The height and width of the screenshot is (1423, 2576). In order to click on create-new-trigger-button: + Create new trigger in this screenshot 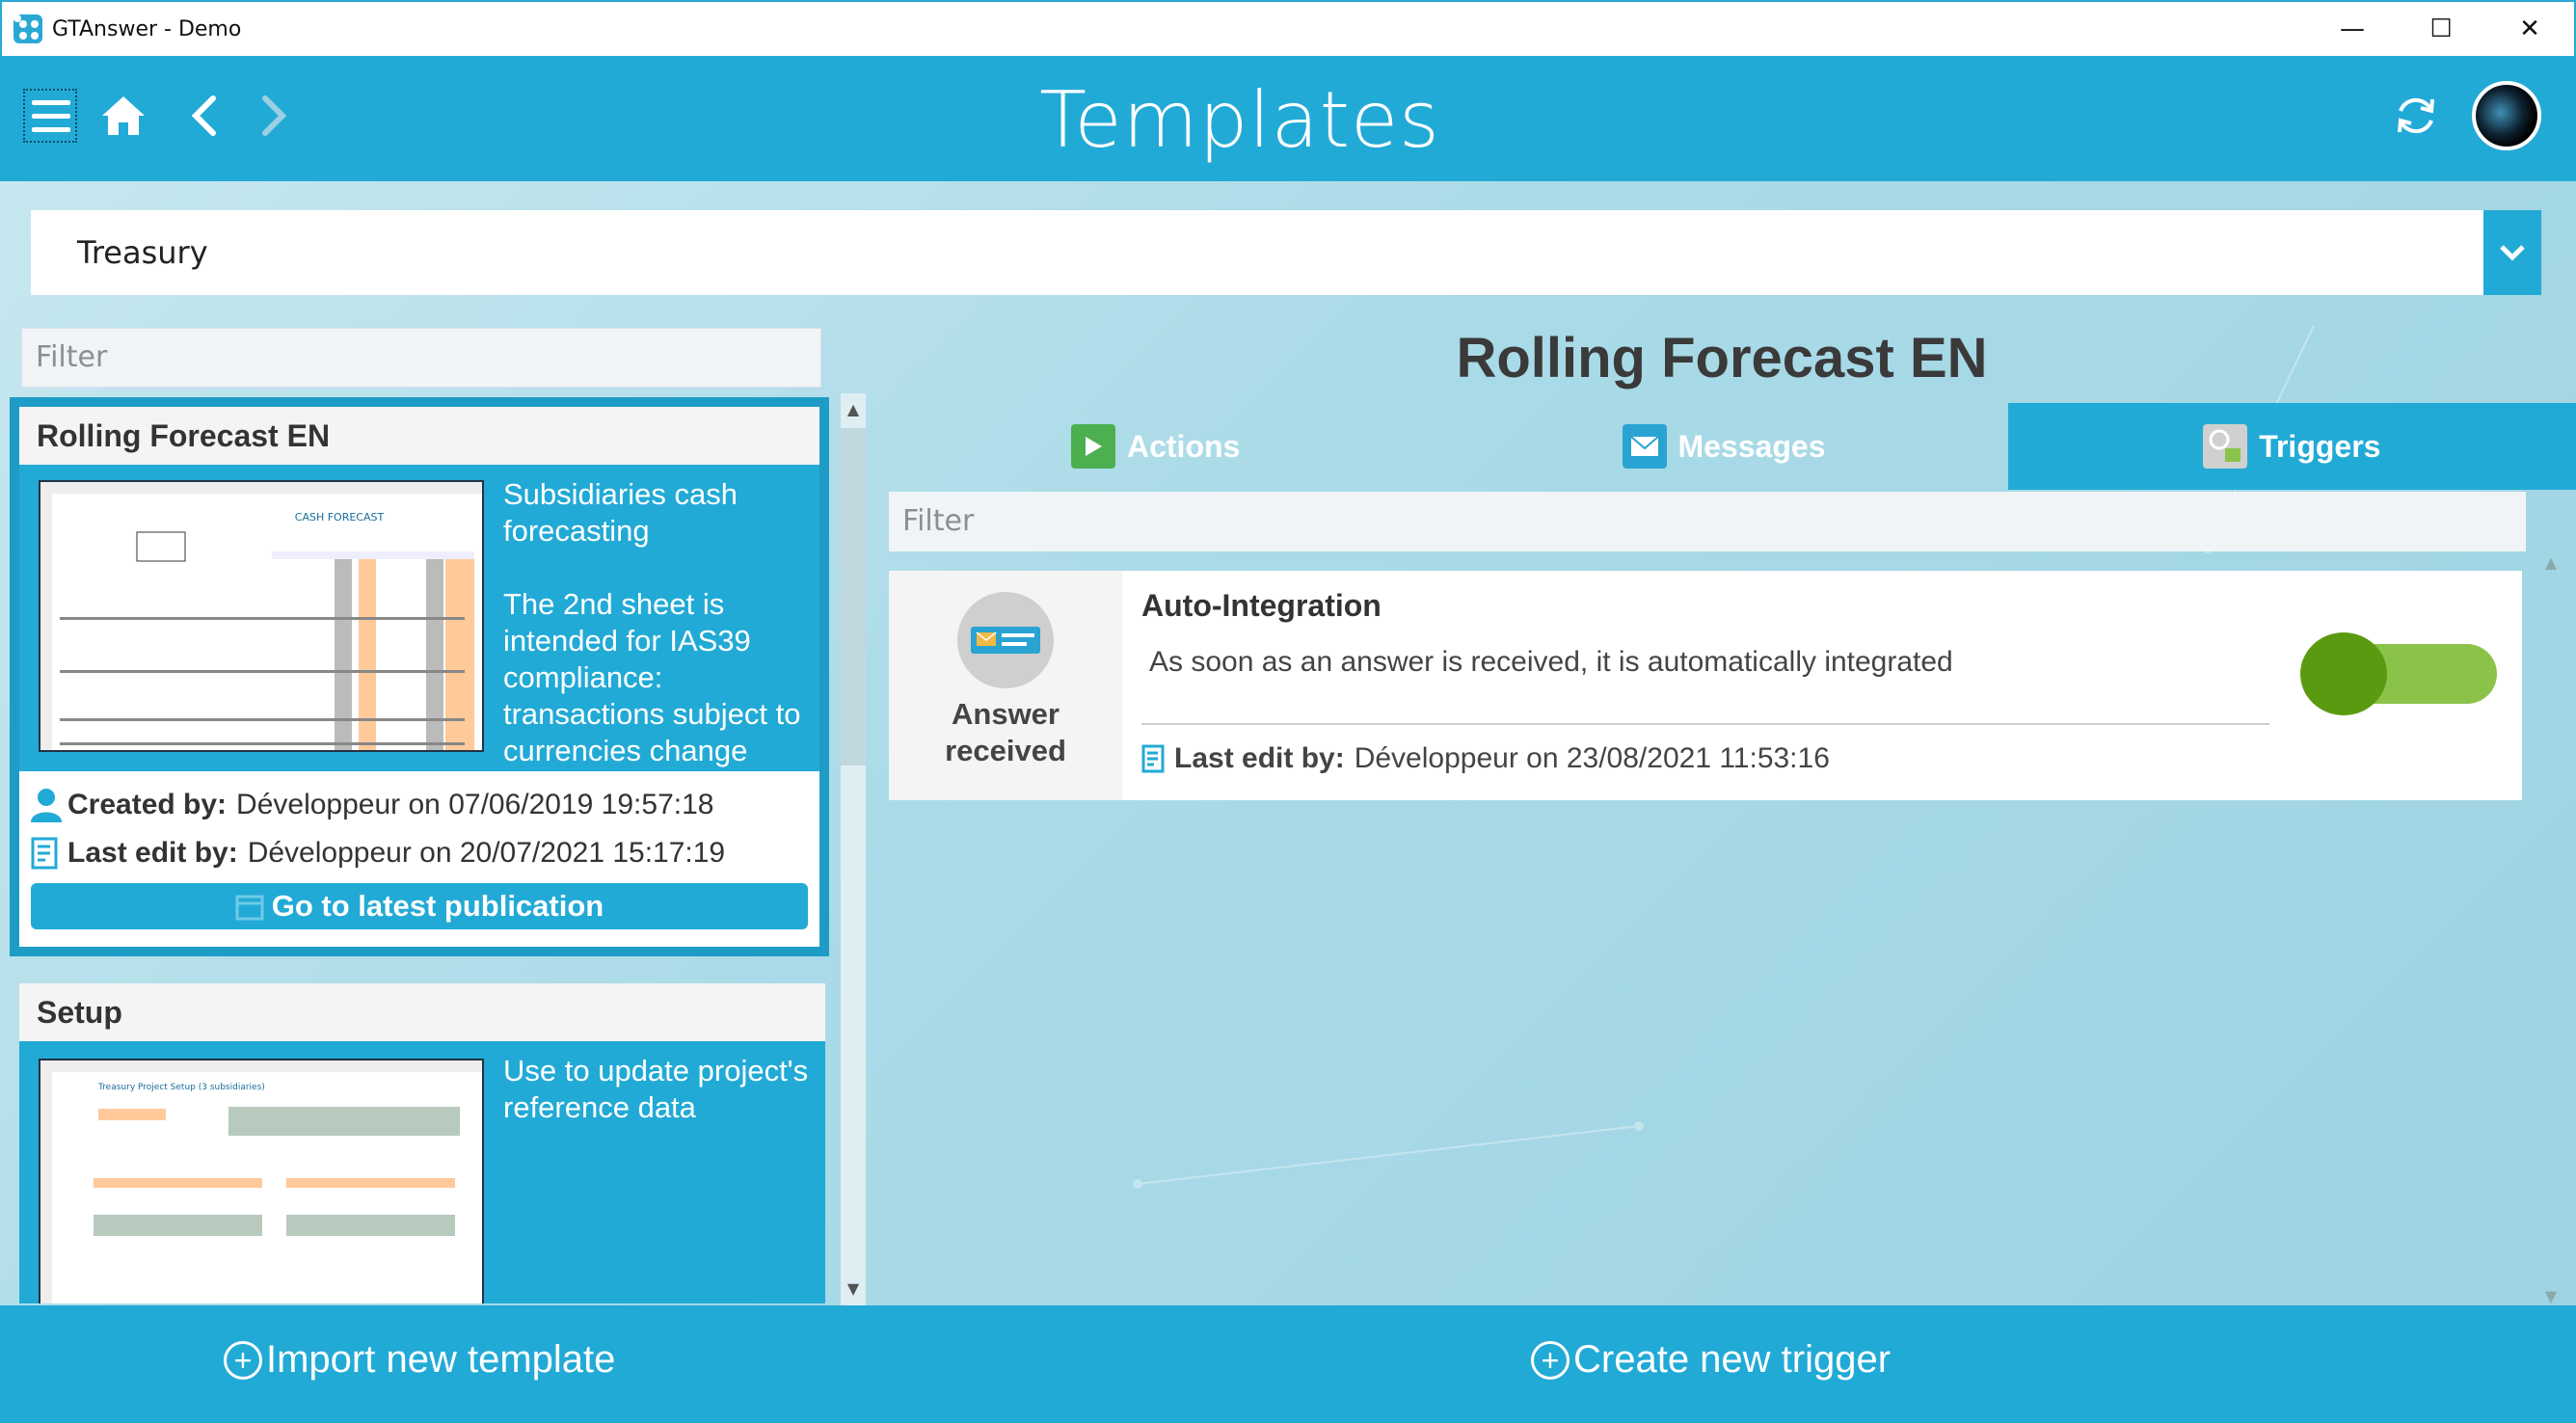, I will do `click(1711, 1360)`.